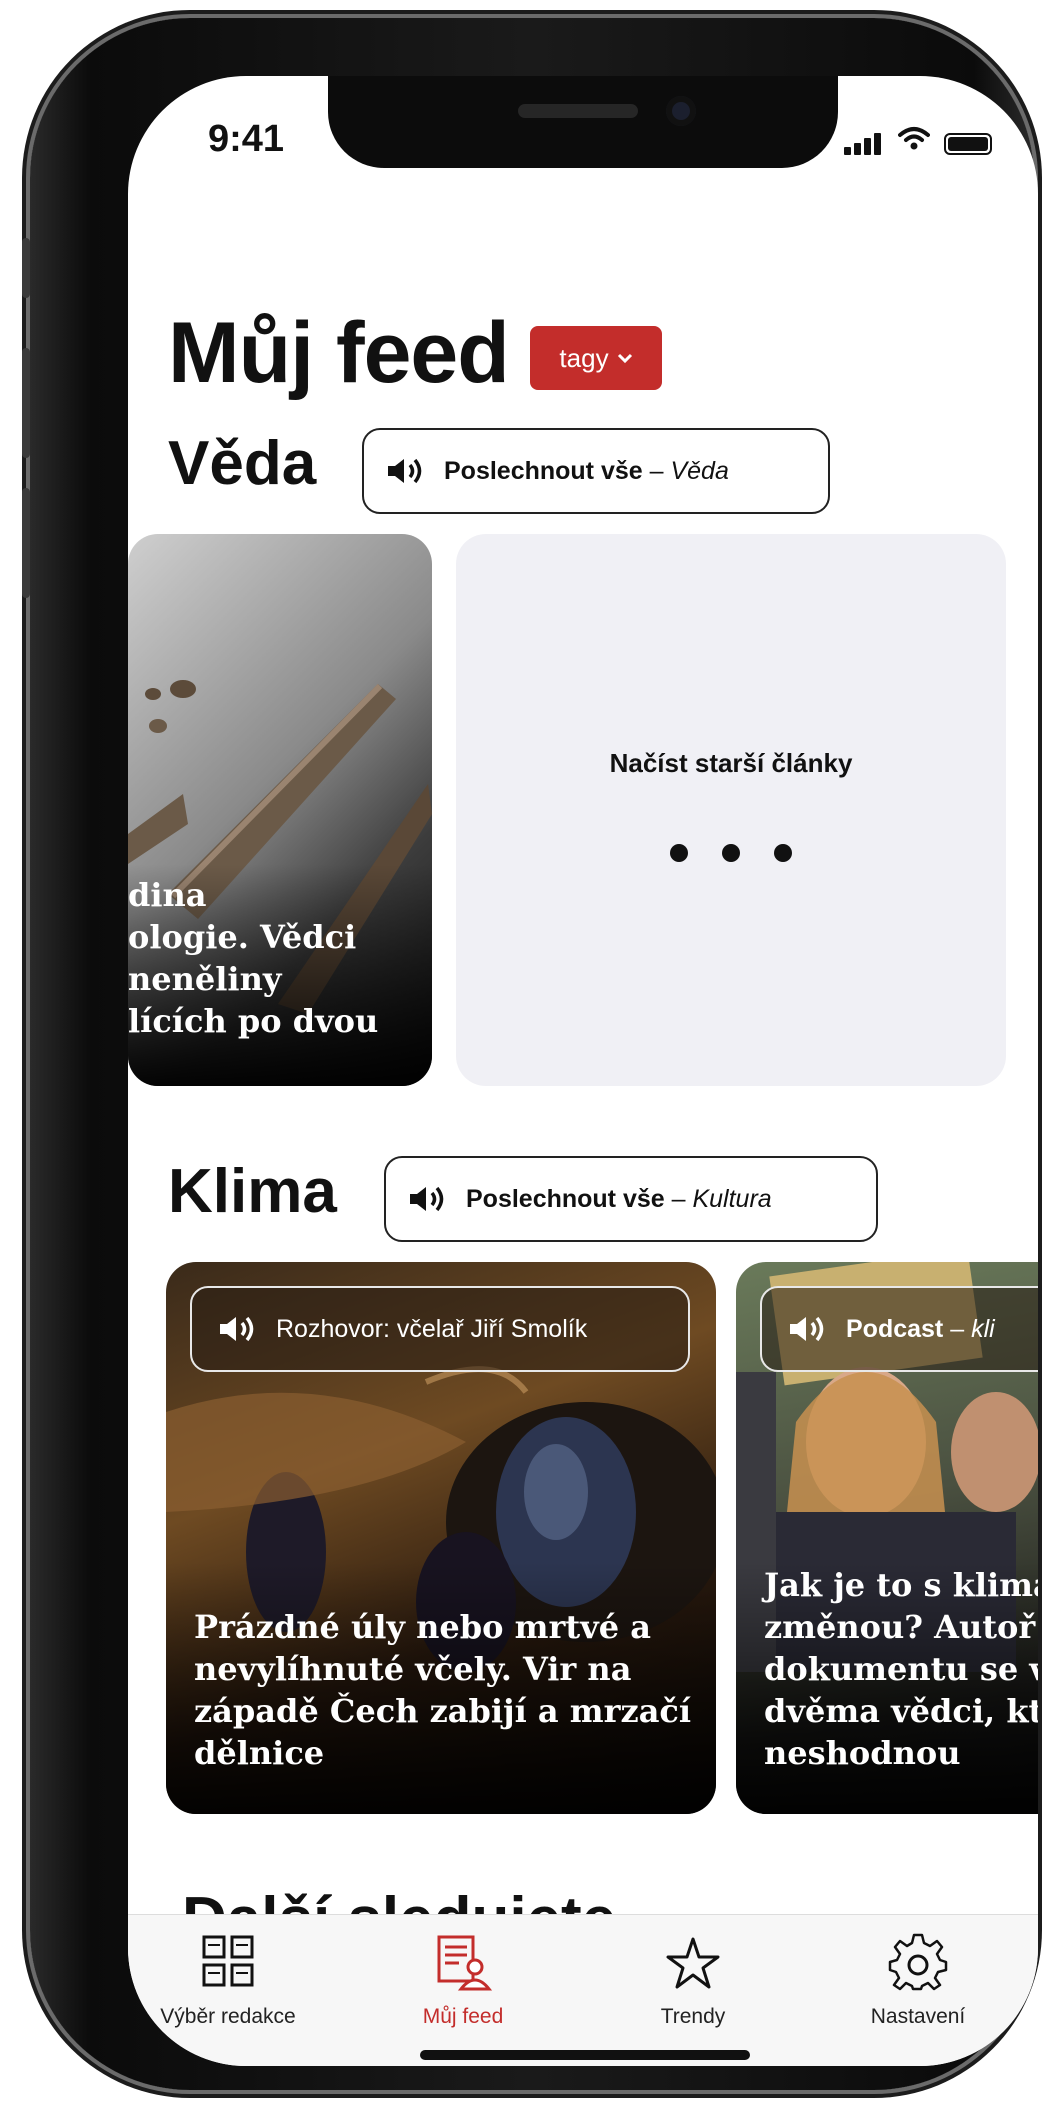 The width and height of the screenshot is (1046, 2102). Describe the element at coordinates (228, 2016) in the screenshot. I see `tab-label: Výběr redakce` at that location.